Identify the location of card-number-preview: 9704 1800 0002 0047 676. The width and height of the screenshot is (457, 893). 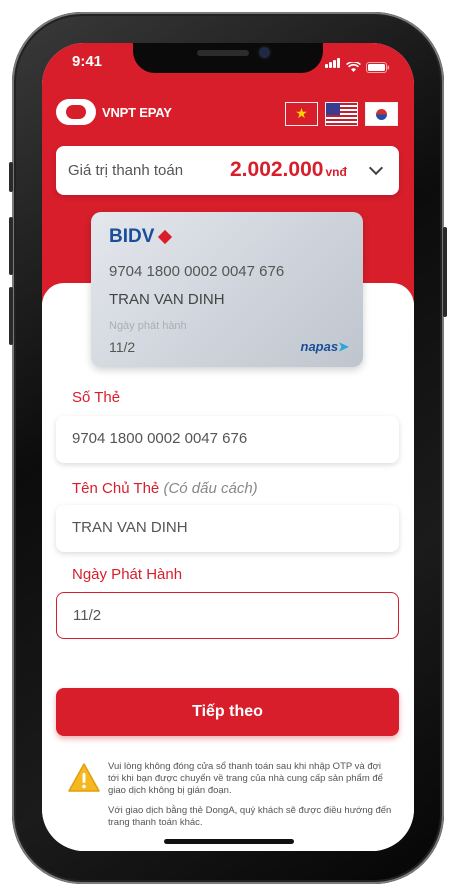
(197, 271).